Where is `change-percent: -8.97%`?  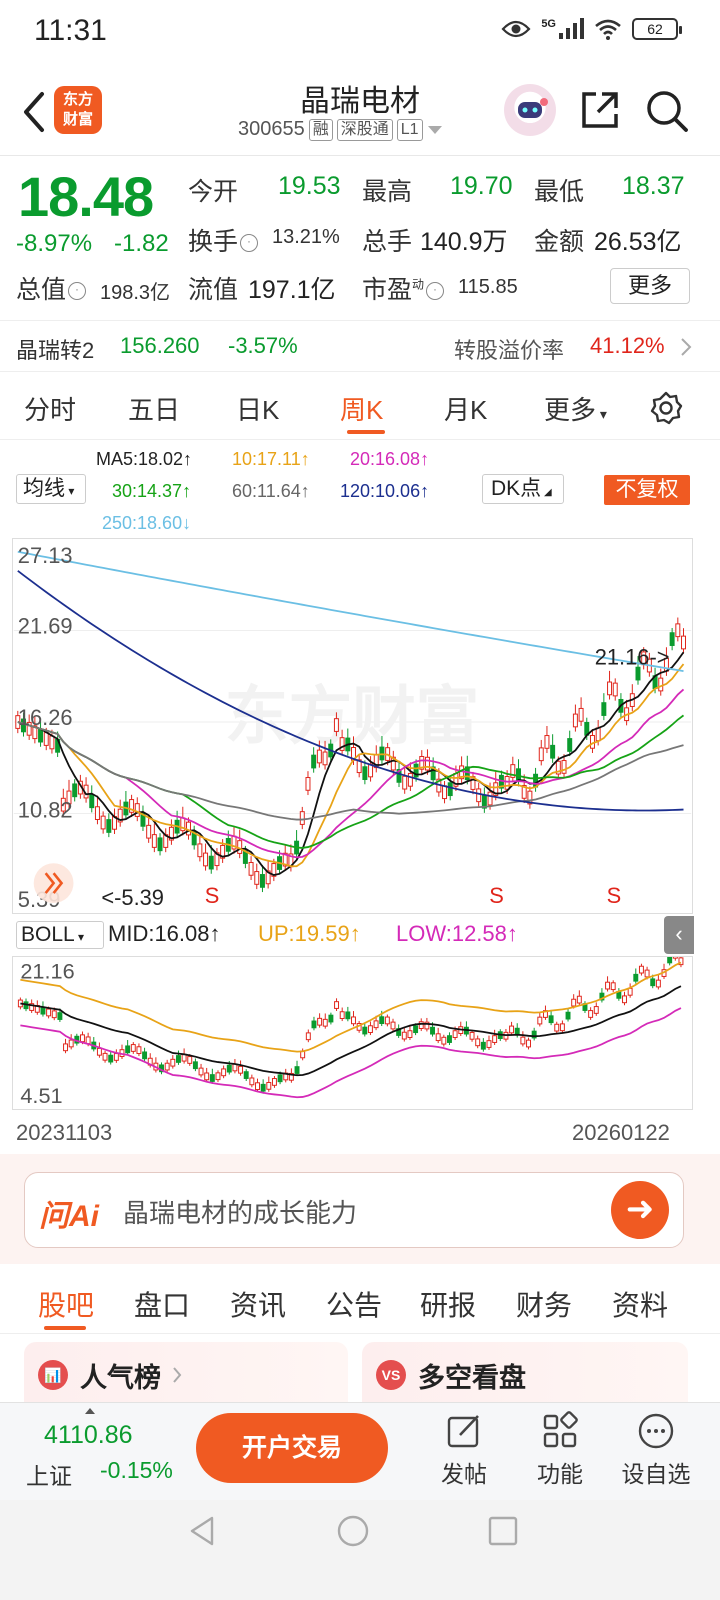 change-percent: -8.97% is located at coordinates (54, 243).